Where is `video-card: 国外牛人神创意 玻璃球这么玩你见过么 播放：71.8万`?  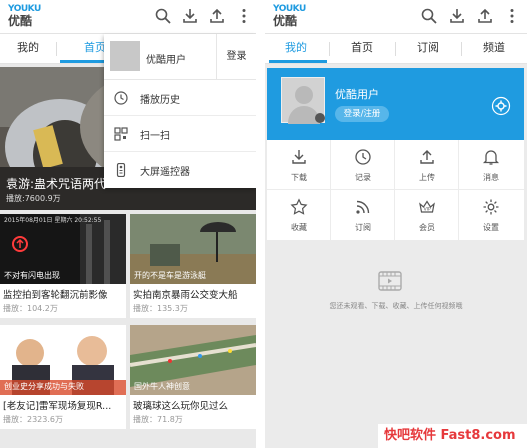
video-card: 国外牛人神创意 玻璃球这么玩你见过么 播放：71.8万 is located at coordinates (193, 377).